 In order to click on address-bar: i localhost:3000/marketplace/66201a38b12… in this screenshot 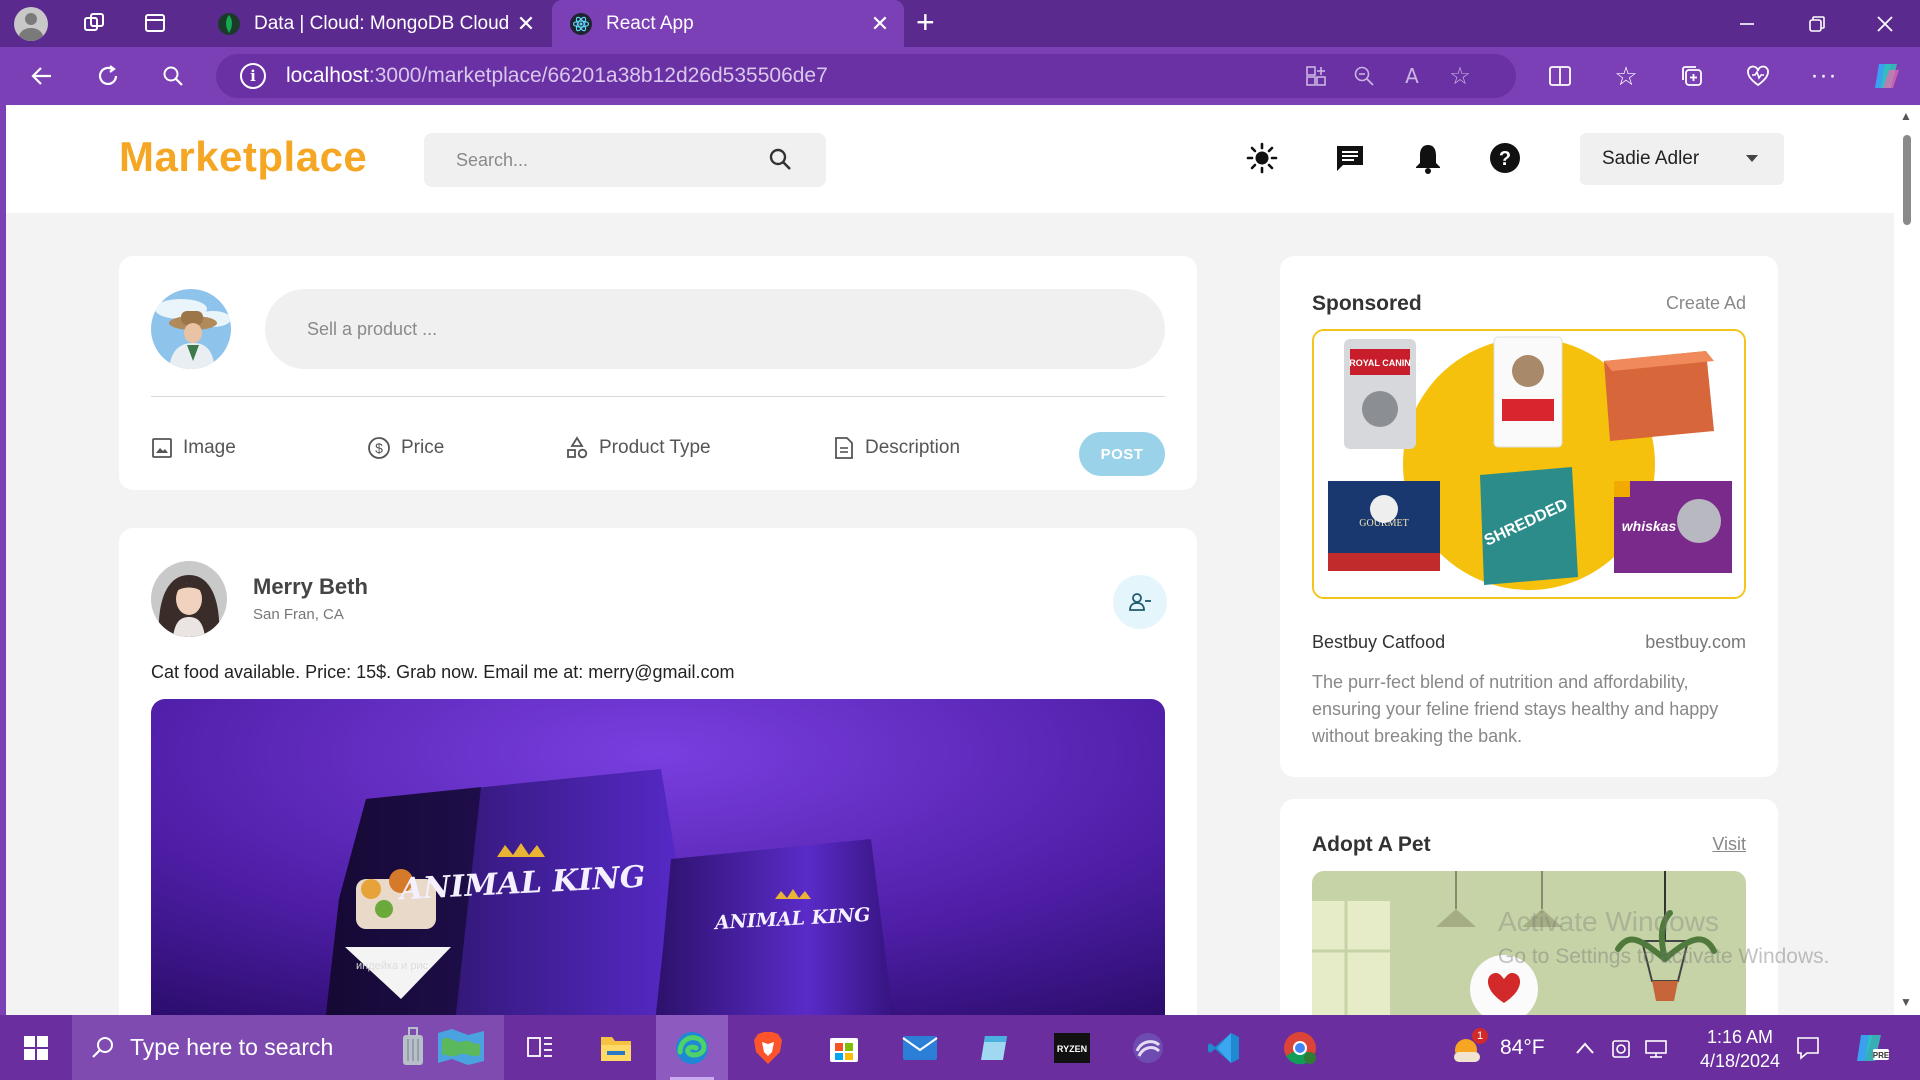, I will do `click(866, 76)`.